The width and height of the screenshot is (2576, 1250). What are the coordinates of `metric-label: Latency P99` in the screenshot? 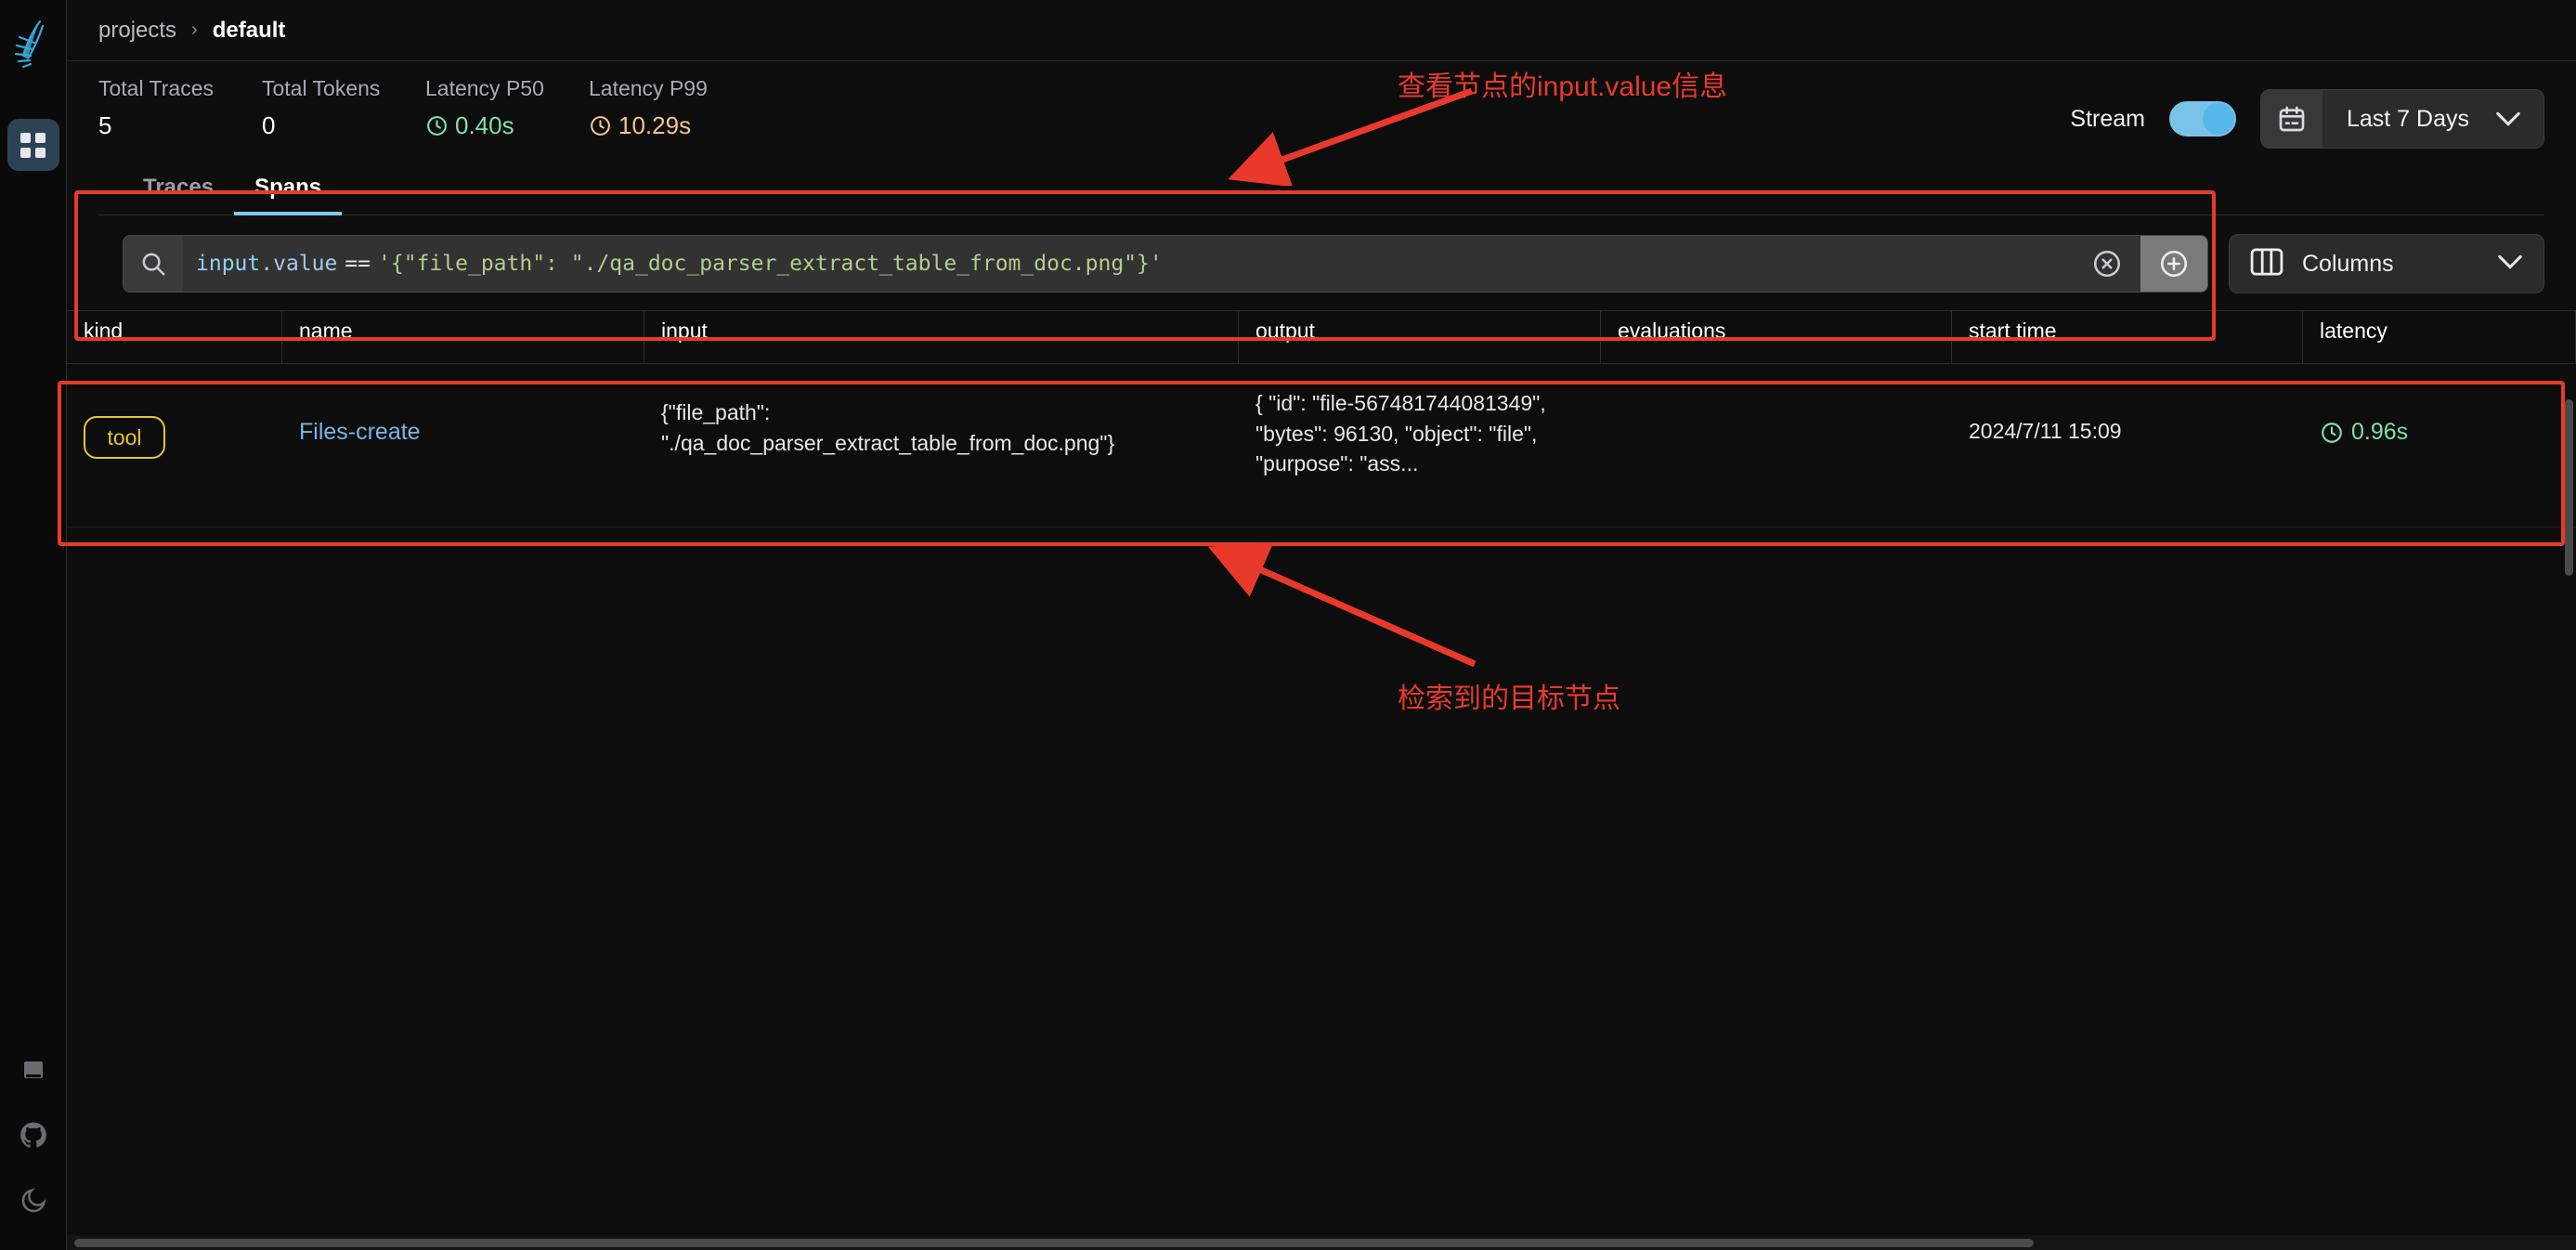 It's located at (648, 88).